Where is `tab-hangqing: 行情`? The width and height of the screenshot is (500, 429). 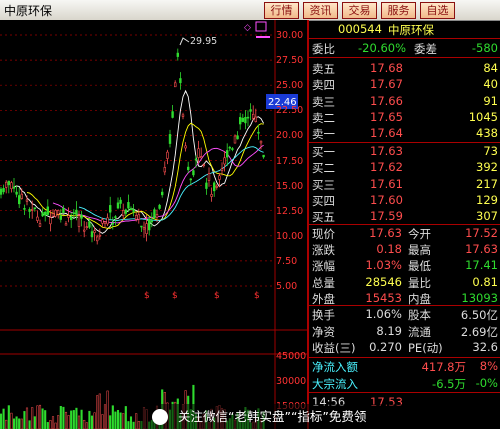
tab-hangqing: 行情 is located at coordinates (281, 10).